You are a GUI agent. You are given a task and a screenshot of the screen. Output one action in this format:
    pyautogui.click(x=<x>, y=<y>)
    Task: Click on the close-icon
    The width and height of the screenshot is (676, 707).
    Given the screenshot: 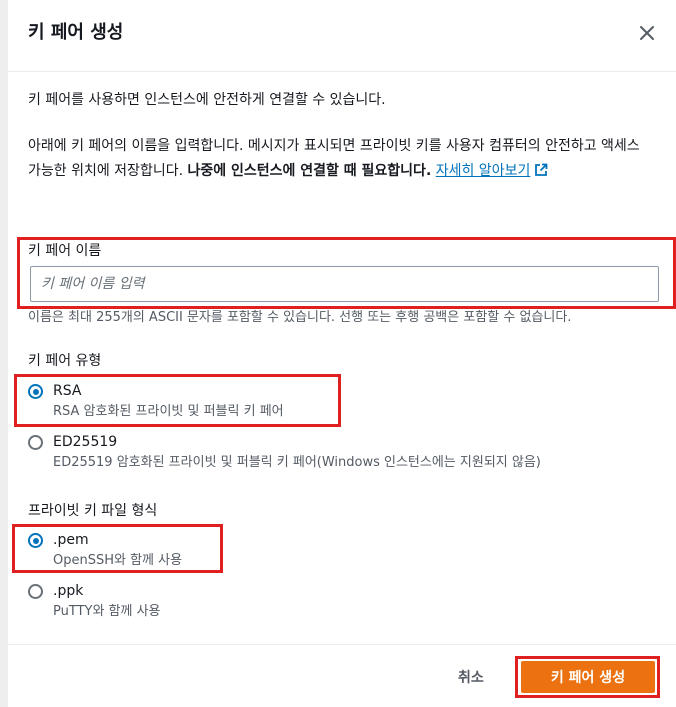 What is the action you would take?
    pyautogui.click(x=647, y=33)
    